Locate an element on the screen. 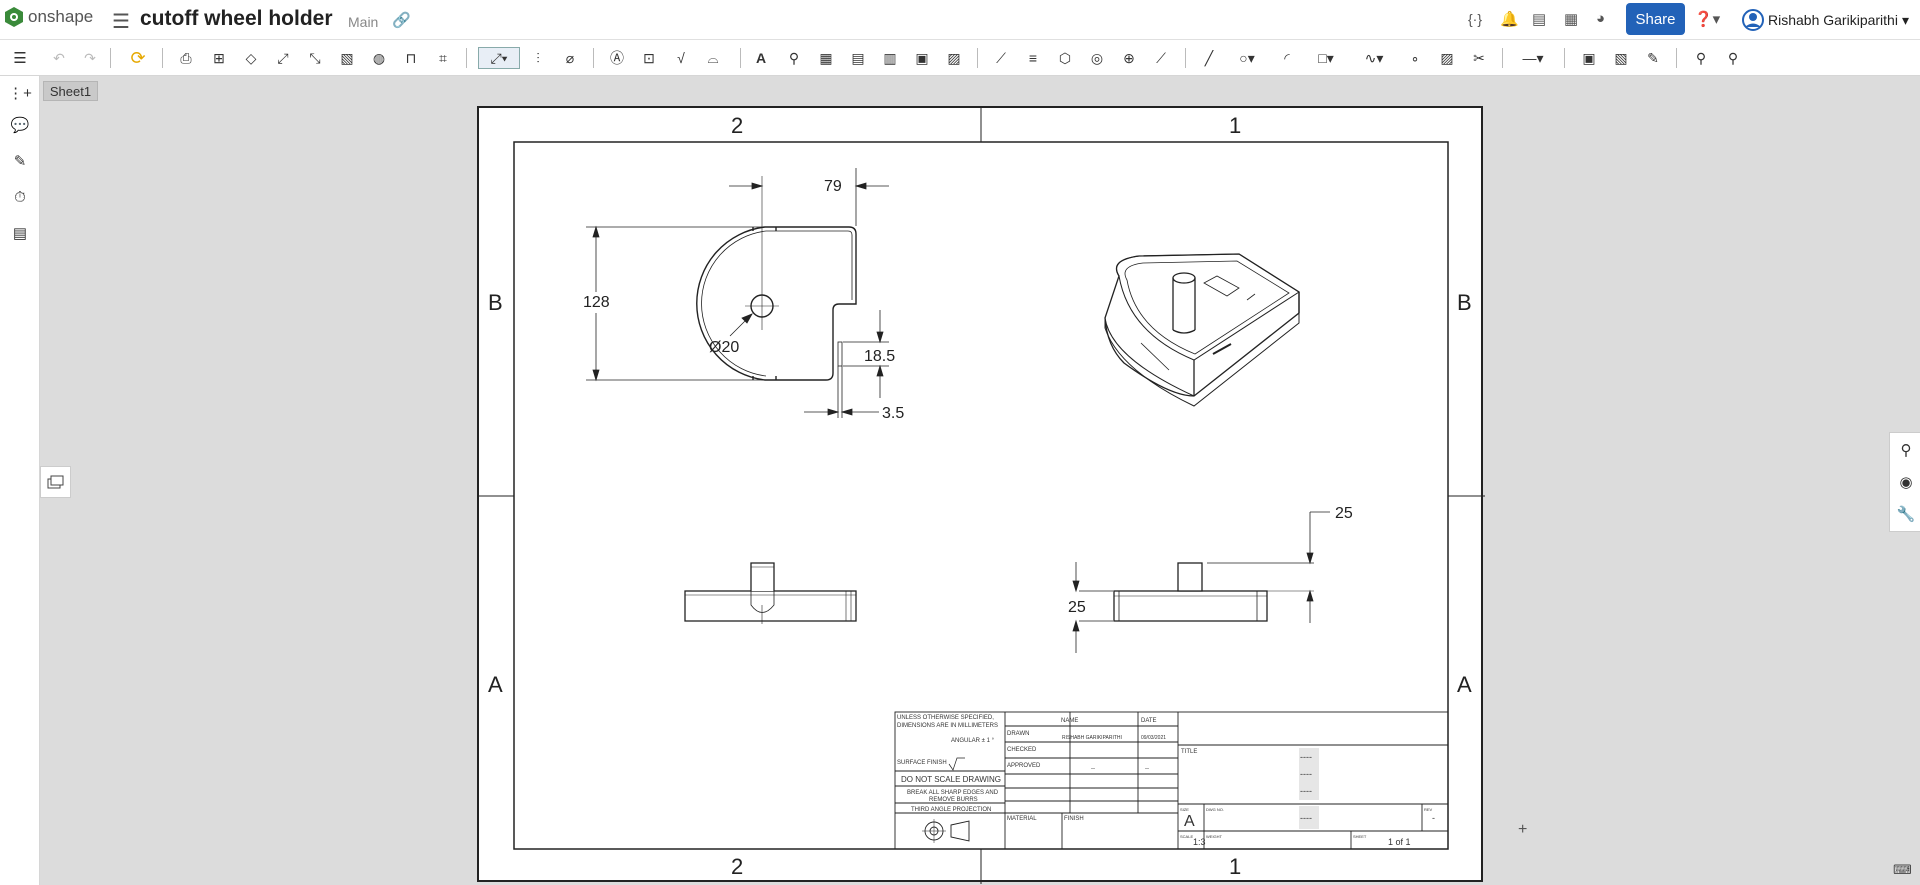  table-icon: ▦ is located at coordinates (826, 58).